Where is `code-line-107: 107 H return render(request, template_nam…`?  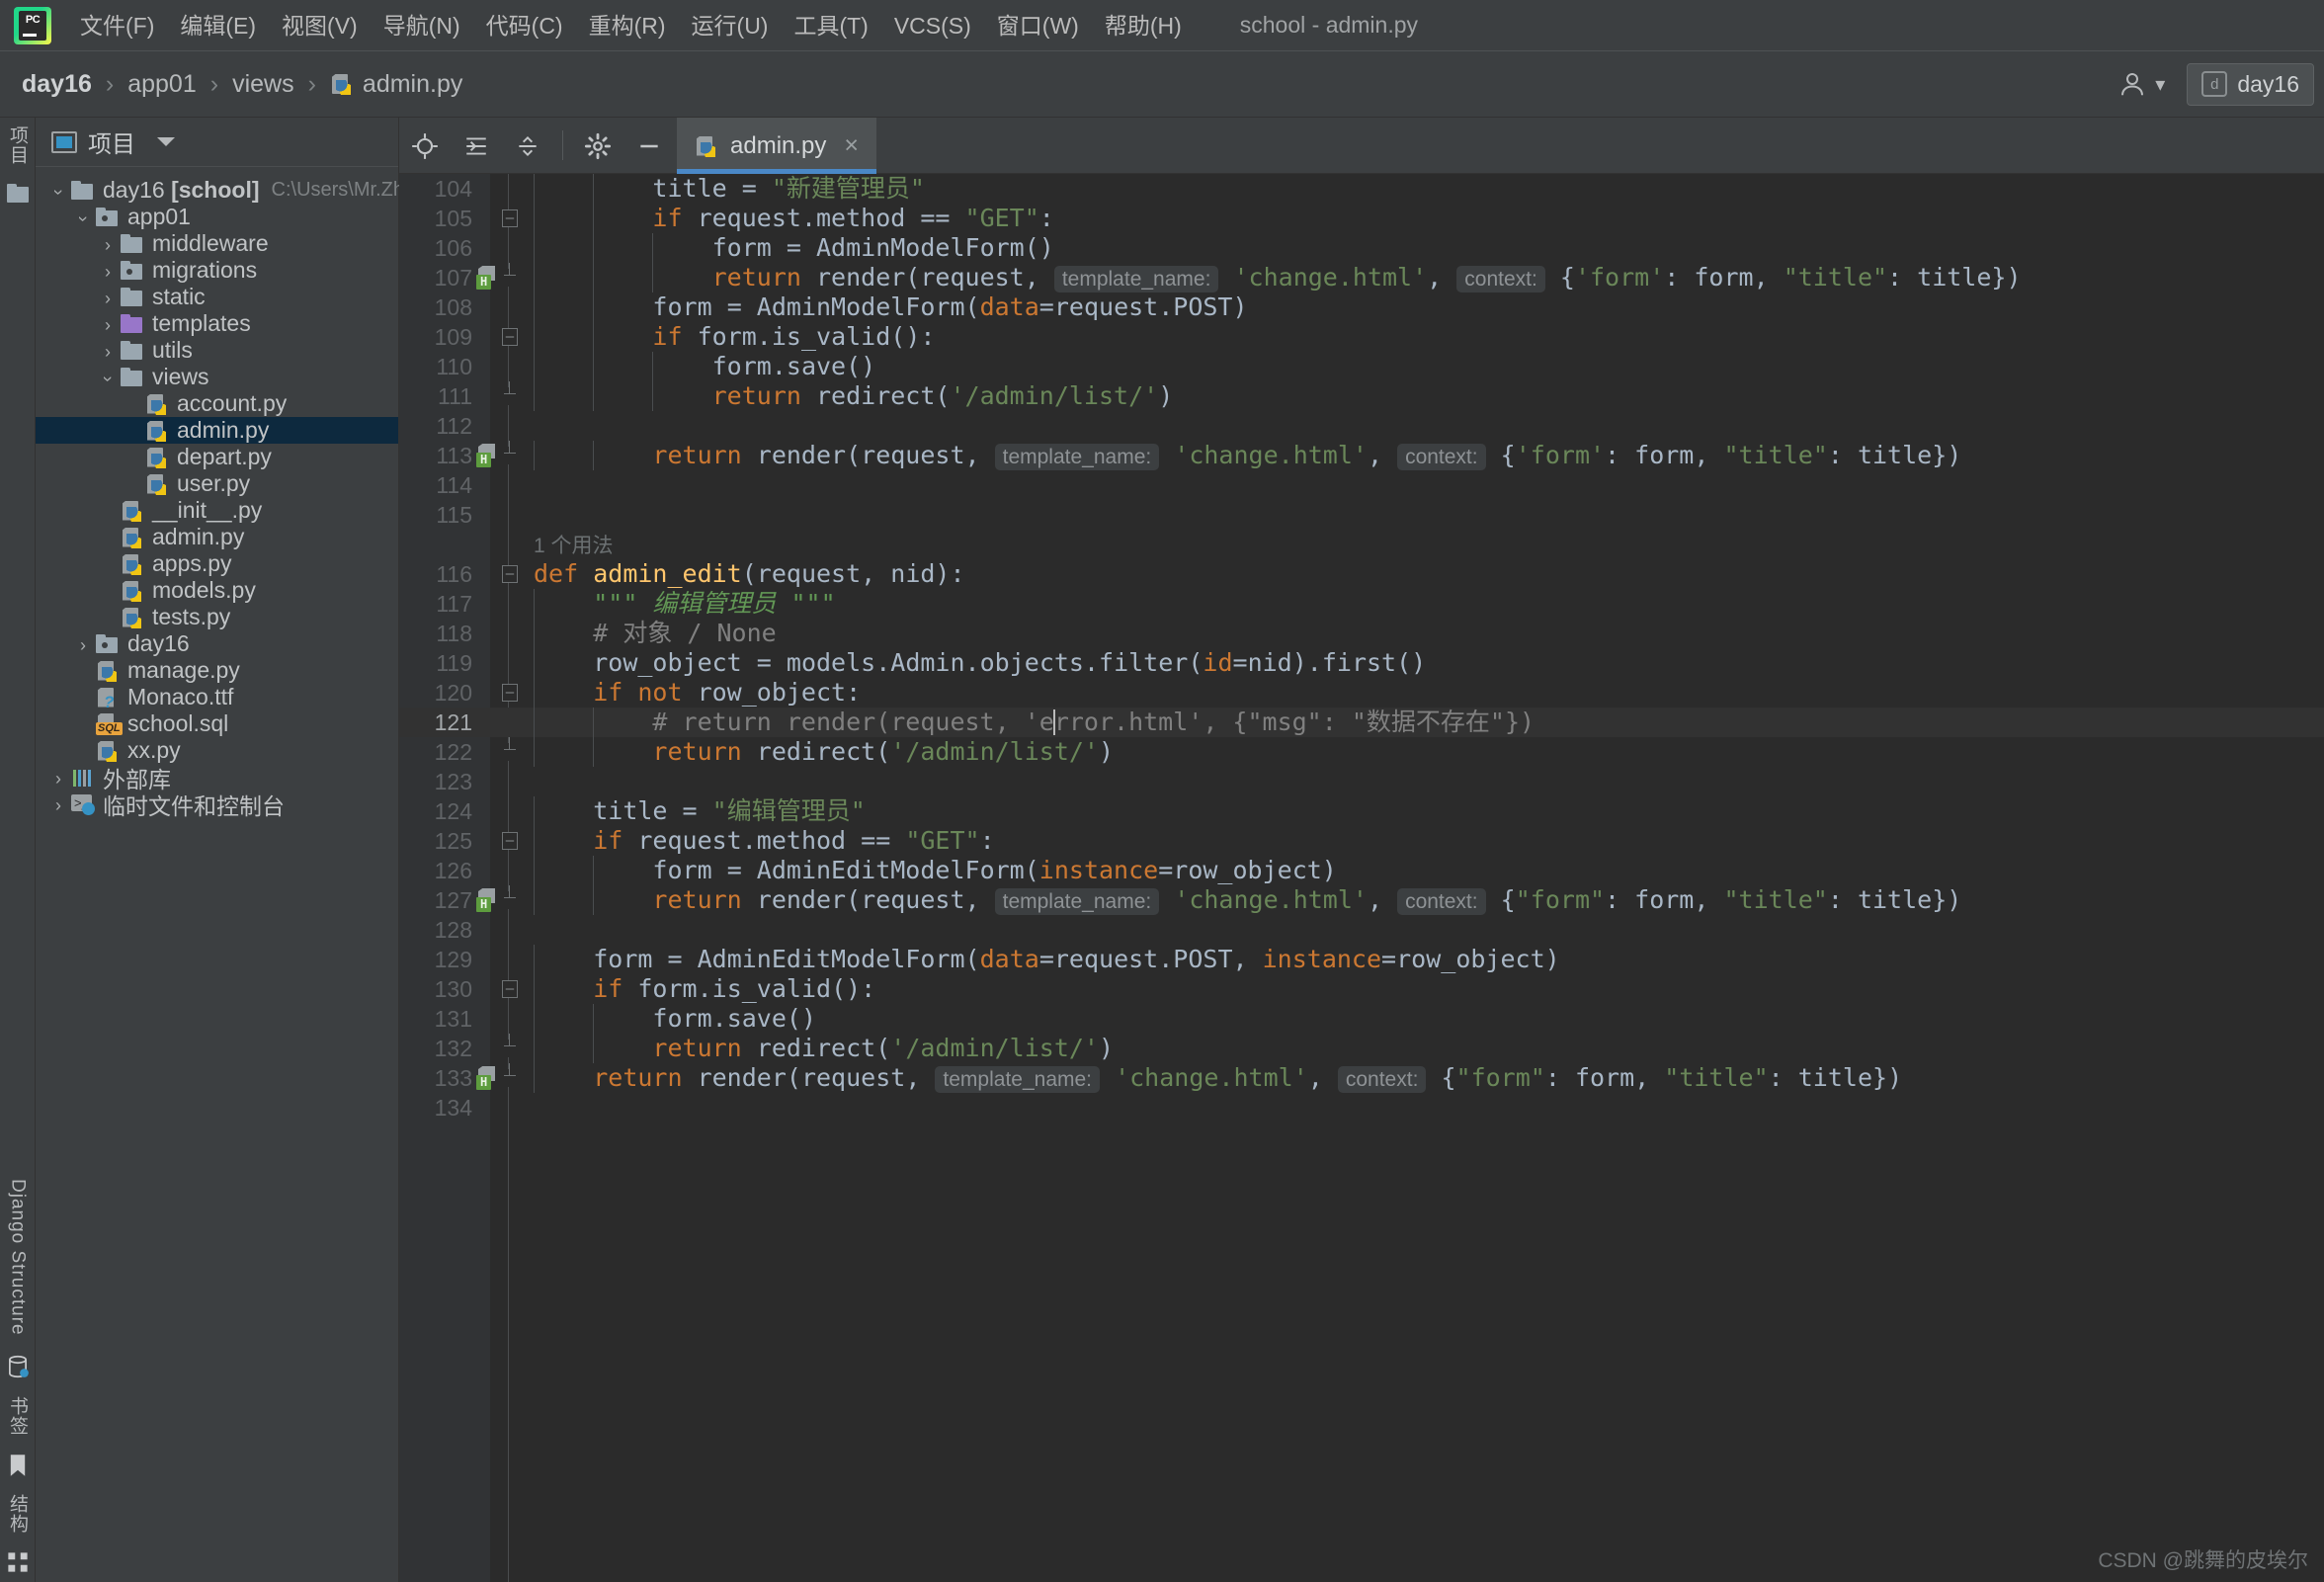
code-line-107: 107 H return render(request, template_nam… is located at coordinates (1361, 277).